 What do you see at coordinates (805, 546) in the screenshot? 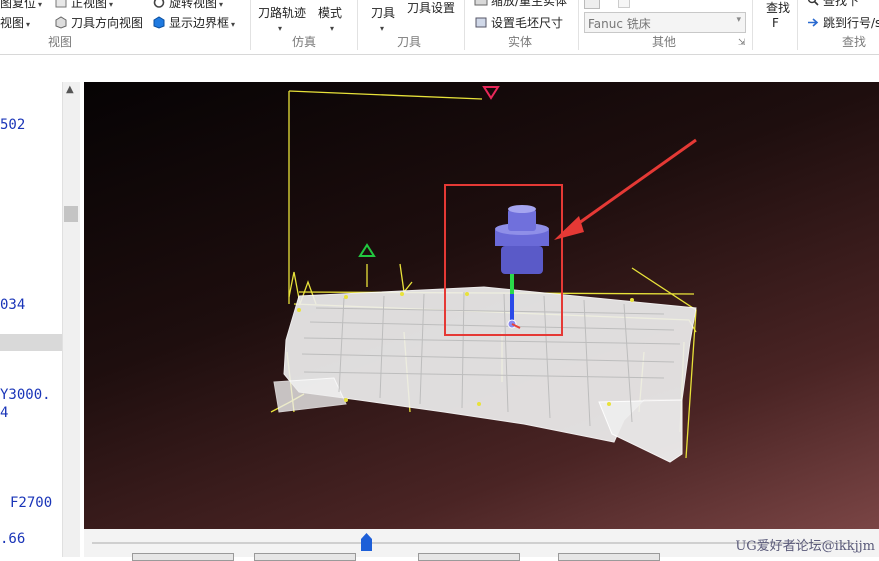
I see `forum-watermark: UG爱好者论坛@ikkjjm` at bounding box center [805, 546].